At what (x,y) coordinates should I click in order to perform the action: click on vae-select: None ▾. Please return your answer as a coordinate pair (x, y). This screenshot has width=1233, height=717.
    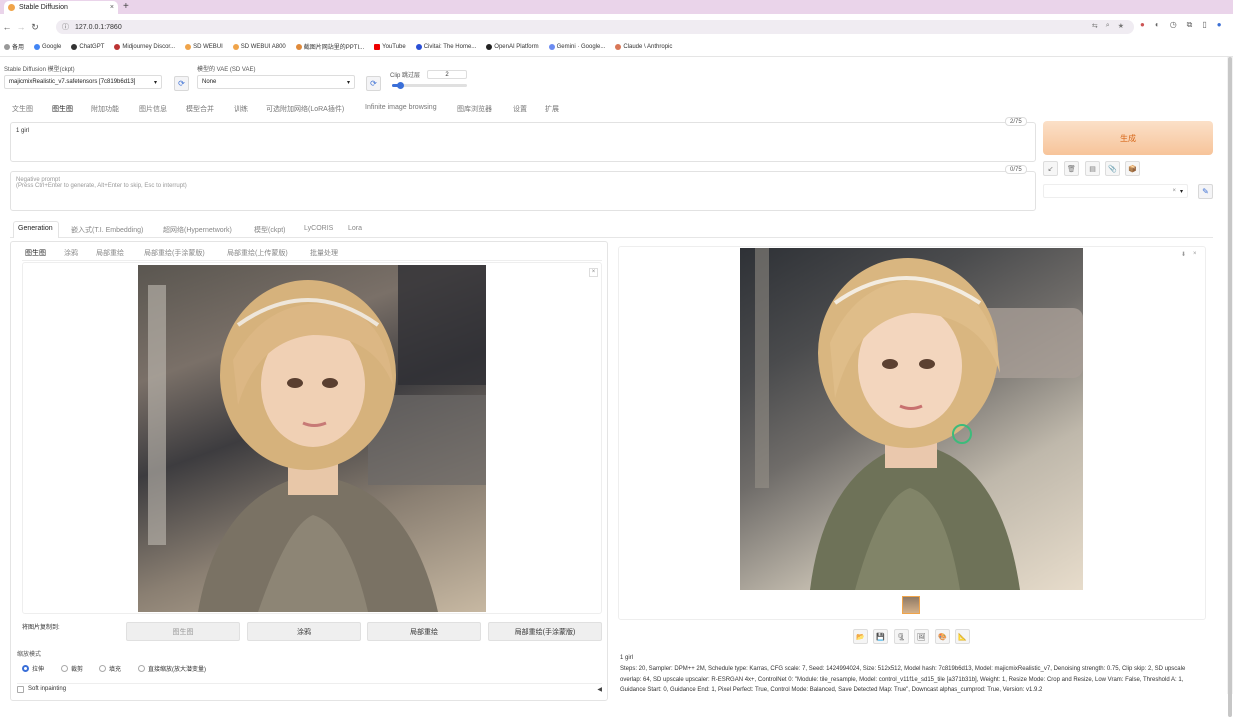
    Looking at the image, I should click on (276, 82).